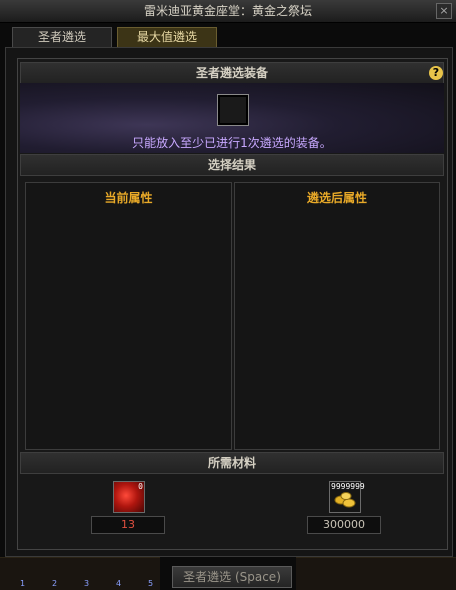  I want to click on tab-saint-selection: 圣者遴选, so click(62, 37).